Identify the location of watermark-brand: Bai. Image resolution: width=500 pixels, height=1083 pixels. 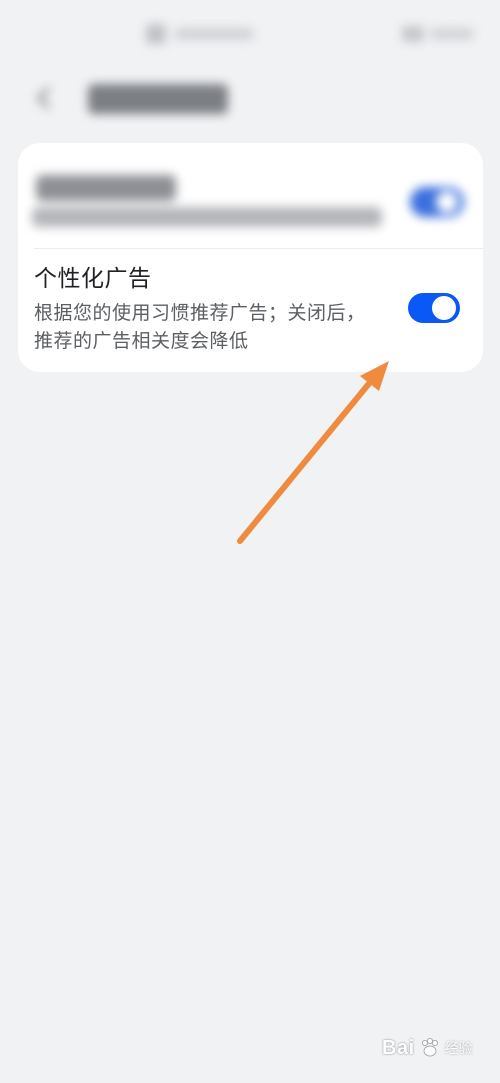
(398, 1047).